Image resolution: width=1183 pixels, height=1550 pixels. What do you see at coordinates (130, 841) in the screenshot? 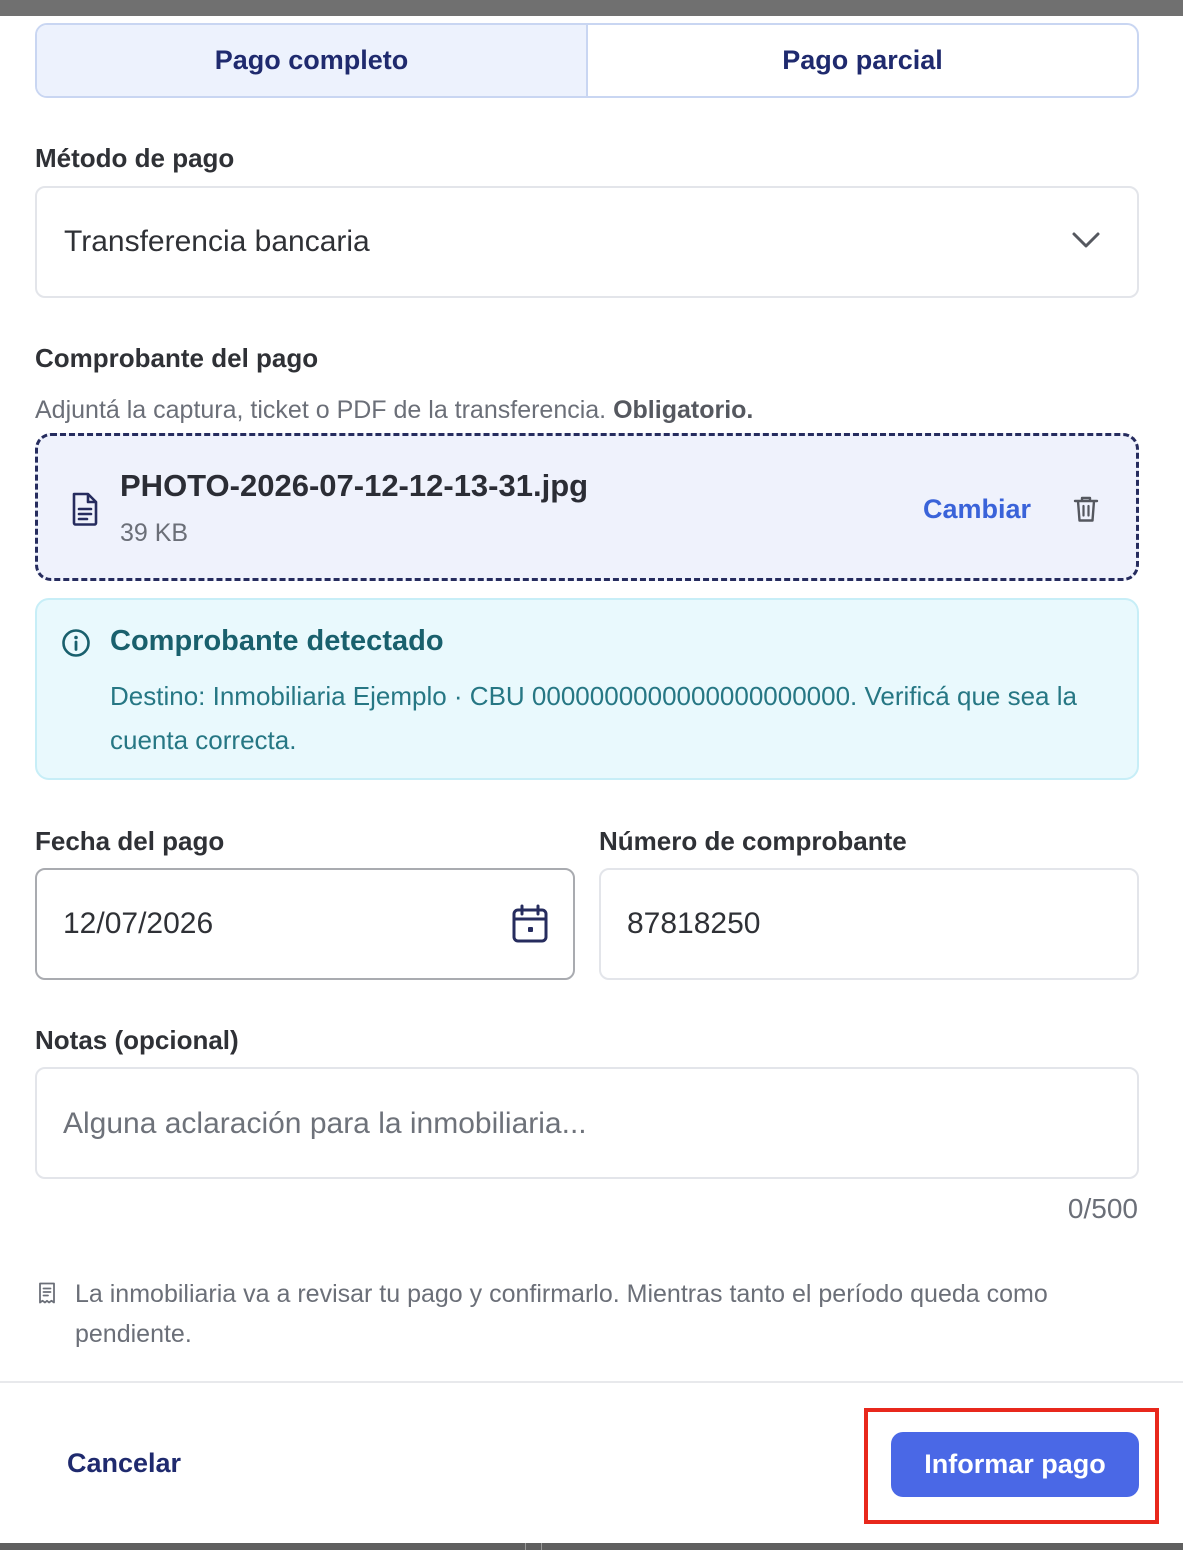
I see `payment-date-label: Fecha del pago` at bounding box center [130, 841].